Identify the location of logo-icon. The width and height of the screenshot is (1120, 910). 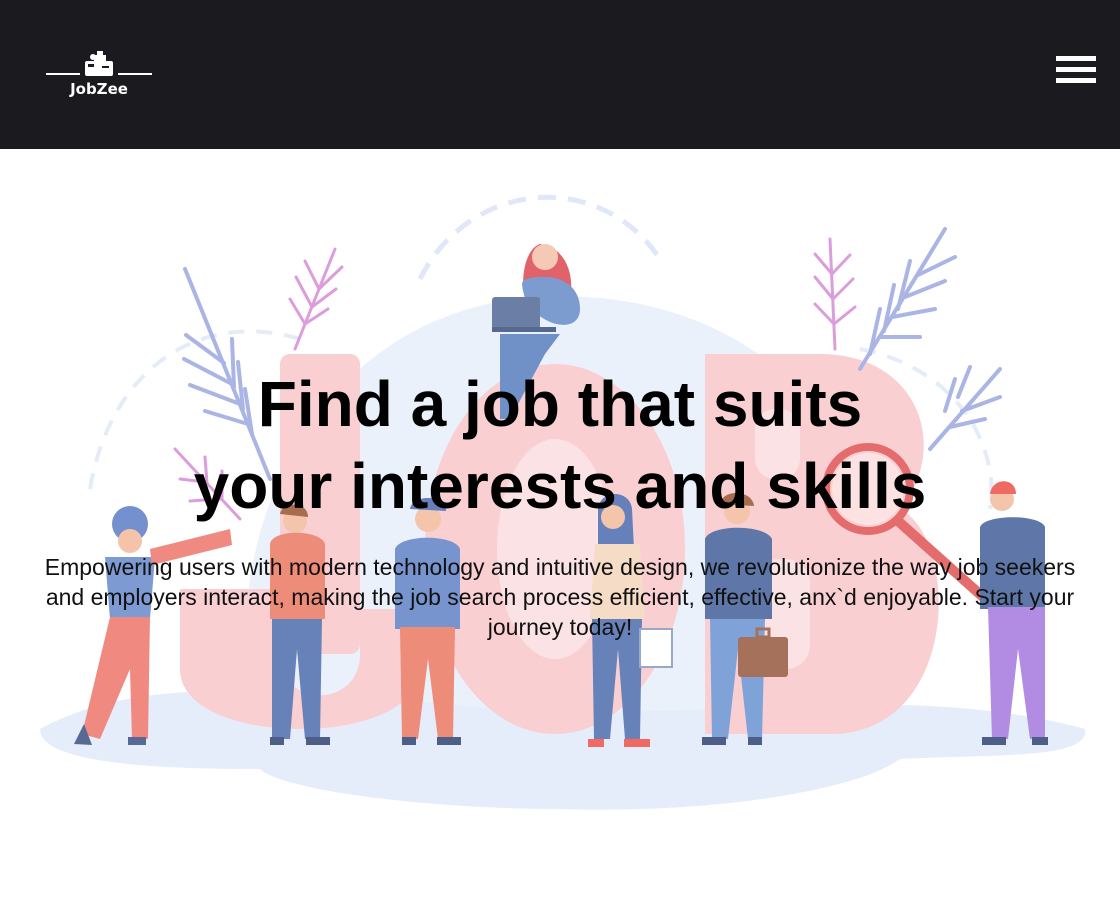
(99, 63).